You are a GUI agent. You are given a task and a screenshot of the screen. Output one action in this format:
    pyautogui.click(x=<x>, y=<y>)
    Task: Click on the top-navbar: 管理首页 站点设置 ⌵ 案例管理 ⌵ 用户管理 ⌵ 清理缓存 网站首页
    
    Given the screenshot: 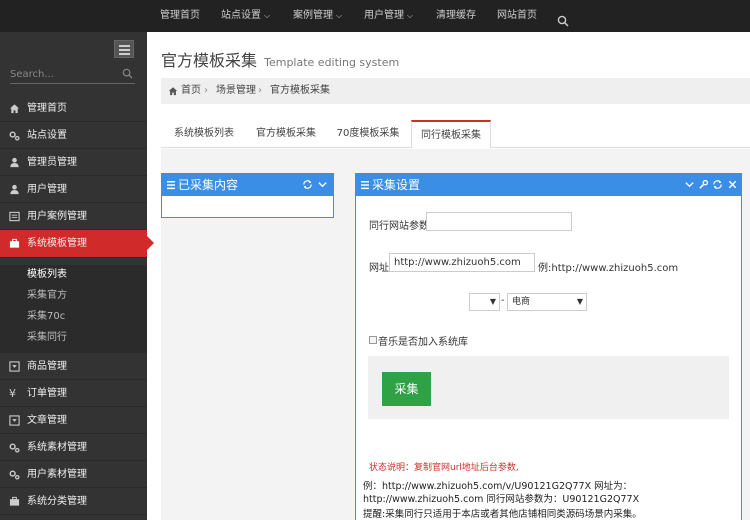 What is the action you would take?
    pyautogui.click(x=375, y=16)
    